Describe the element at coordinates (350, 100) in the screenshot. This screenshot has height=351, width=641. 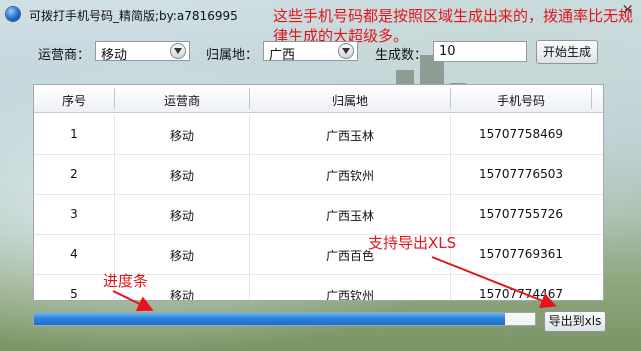
I see `column-header-region: 归属地` at that location.